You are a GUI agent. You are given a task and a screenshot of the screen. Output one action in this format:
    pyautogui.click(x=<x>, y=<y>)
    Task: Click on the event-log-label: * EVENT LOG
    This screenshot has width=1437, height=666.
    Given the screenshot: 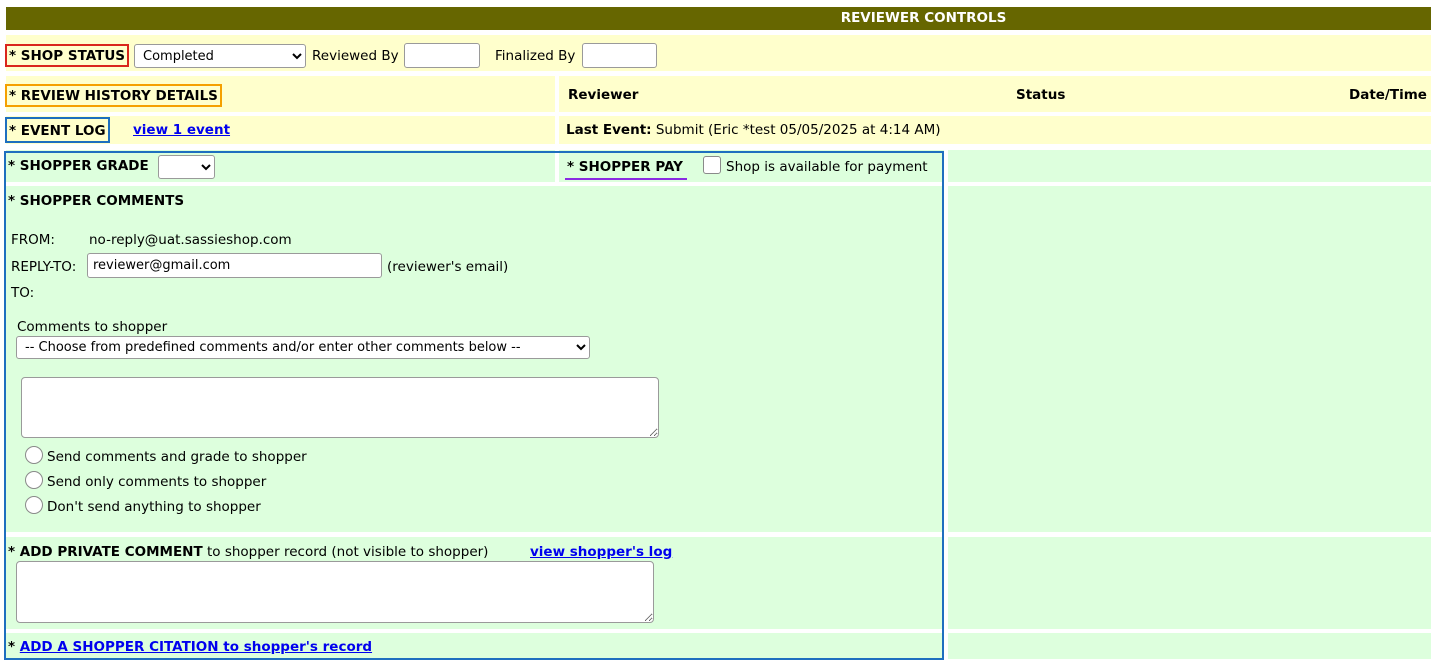 What is the action you would take?
    pyautogui.click(x=57, y=130)
    